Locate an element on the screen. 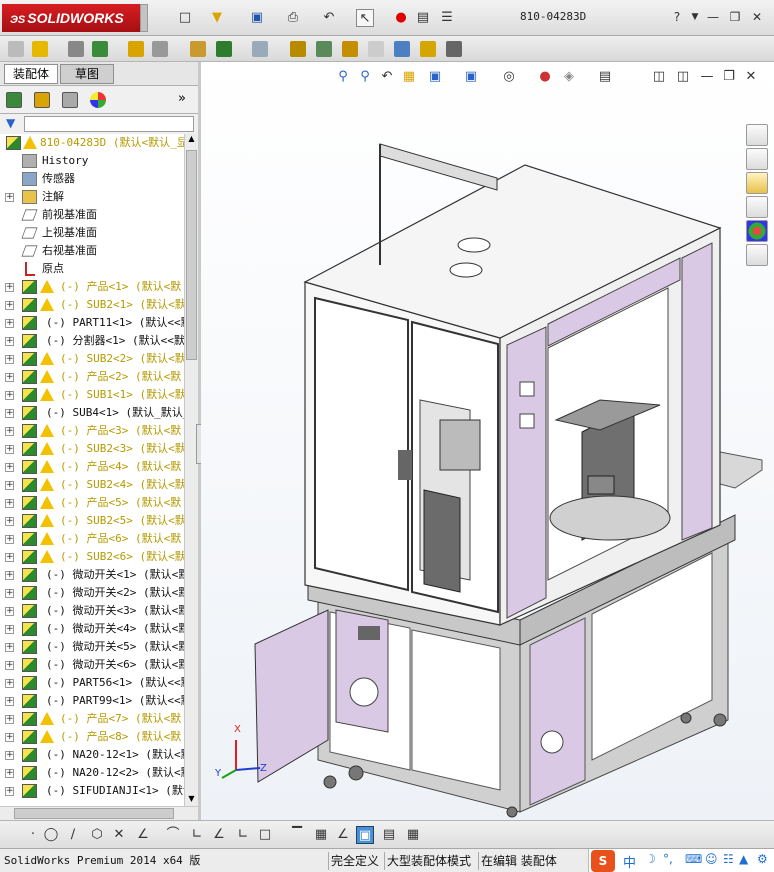 The image size is (774, 872). smart-fasteners-icon is located at coordinates (136, 49).